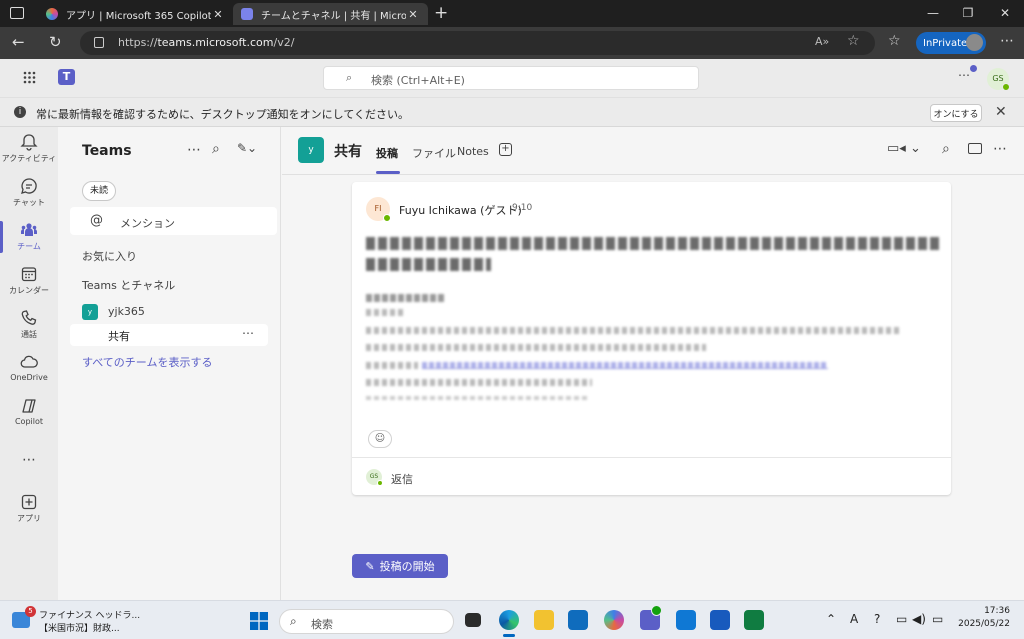 The height and width of the screenshot is (639, 1024). Describe the element at coordinates (126, 311) in the screenshot. I see `team-name: yjk365` at that location.